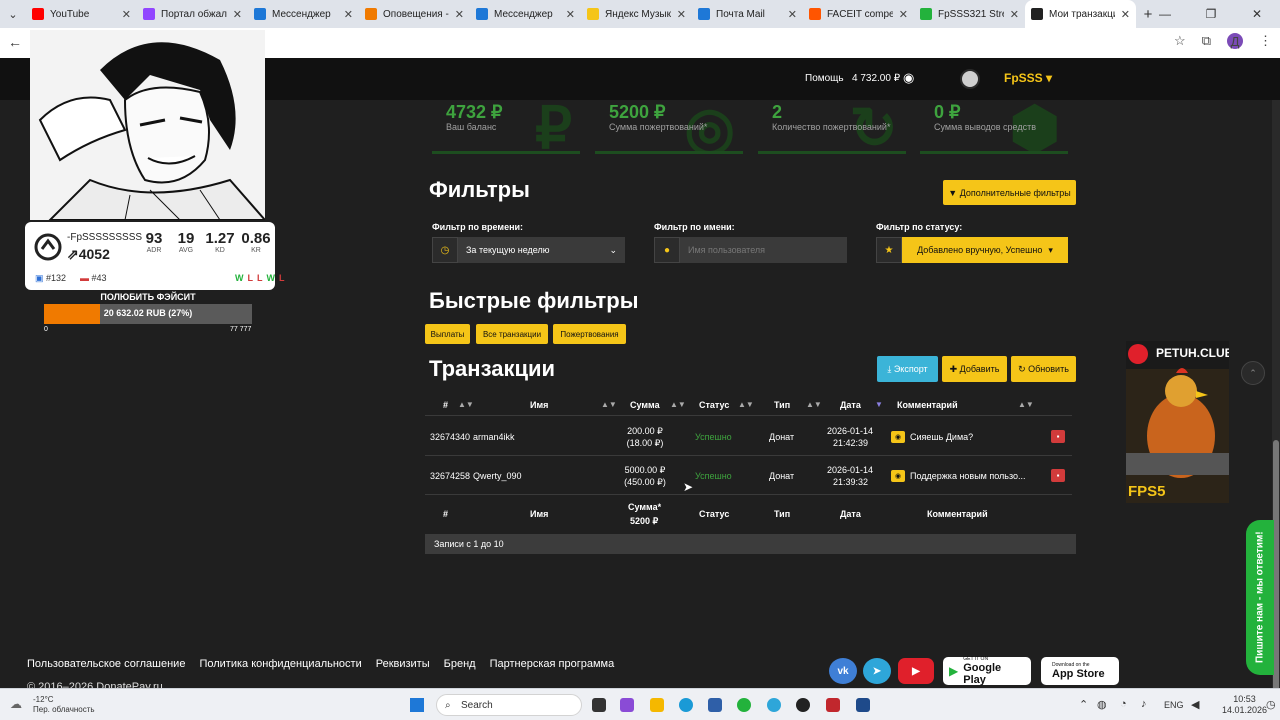 The image size is (1280, 720). Describe the element at coordinates (1123, 704) in the screenshot. I see `network-icon: ◔` at that location.